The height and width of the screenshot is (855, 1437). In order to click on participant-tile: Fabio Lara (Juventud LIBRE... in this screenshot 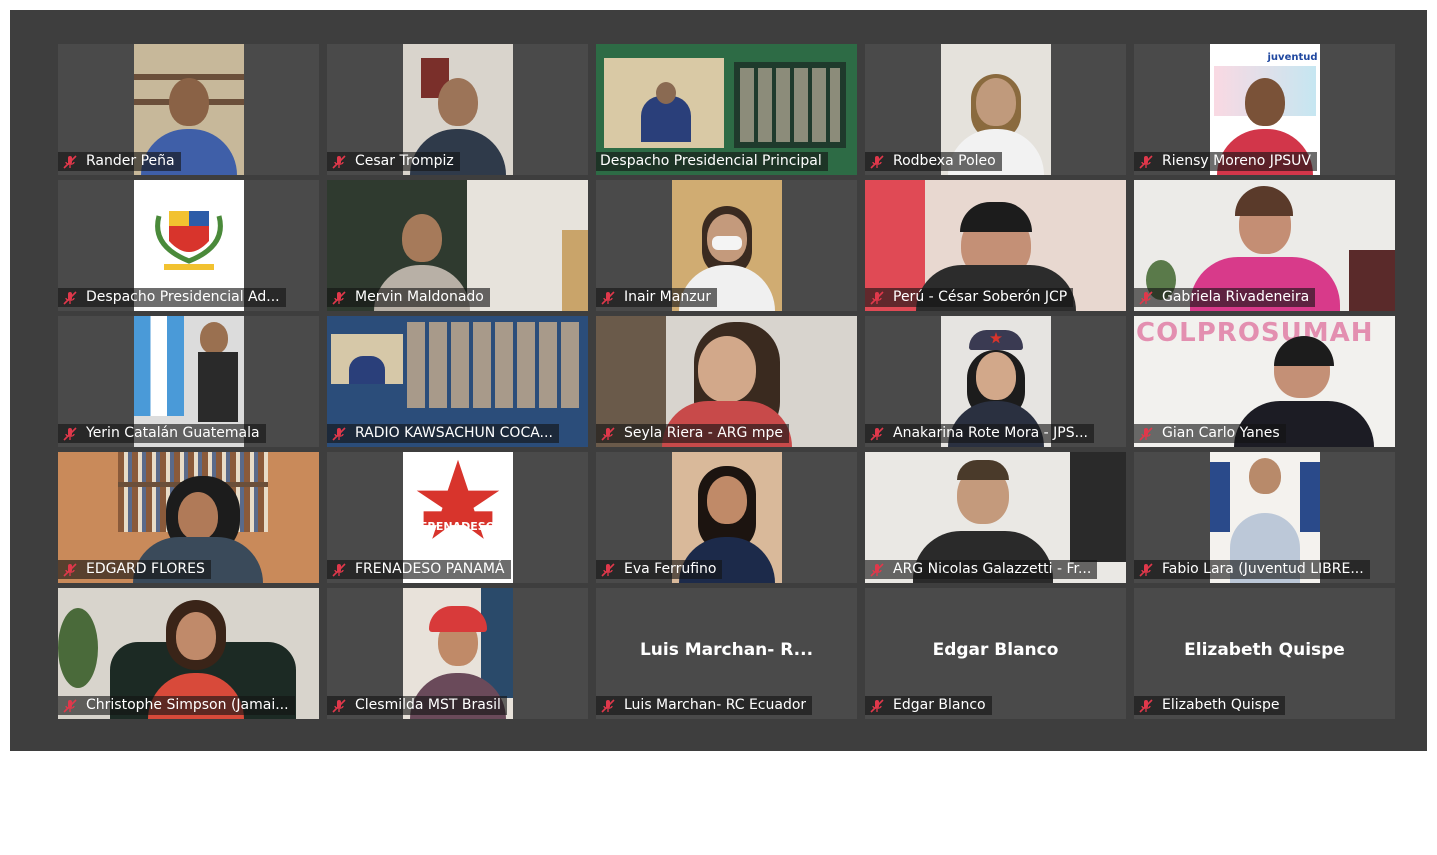, I will do `click(1264, 517)`.